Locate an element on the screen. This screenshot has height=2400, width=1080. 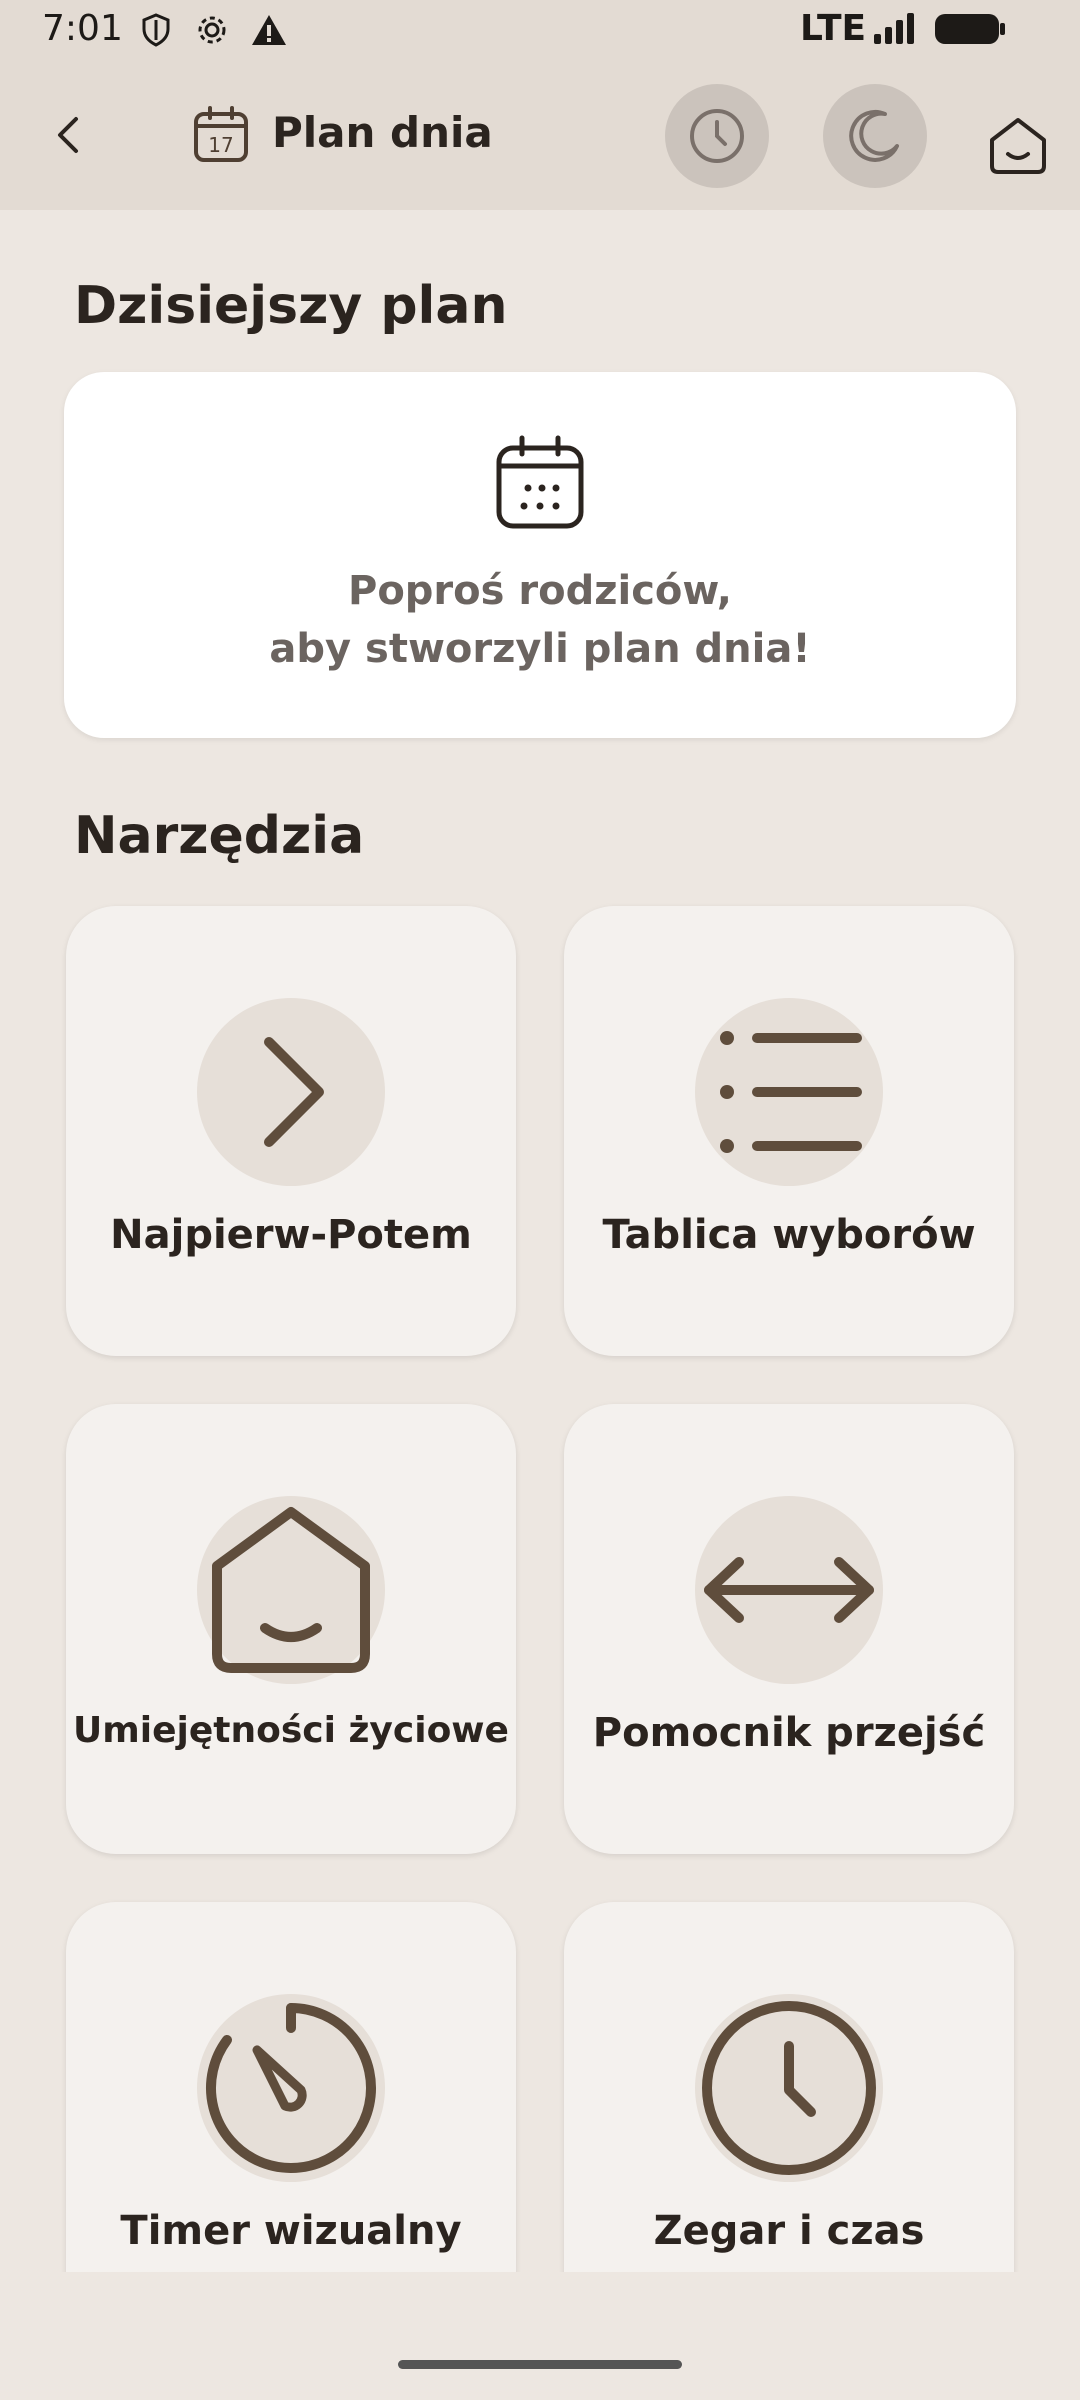
calendar-day: 17 is located at coordinates (220, 145).